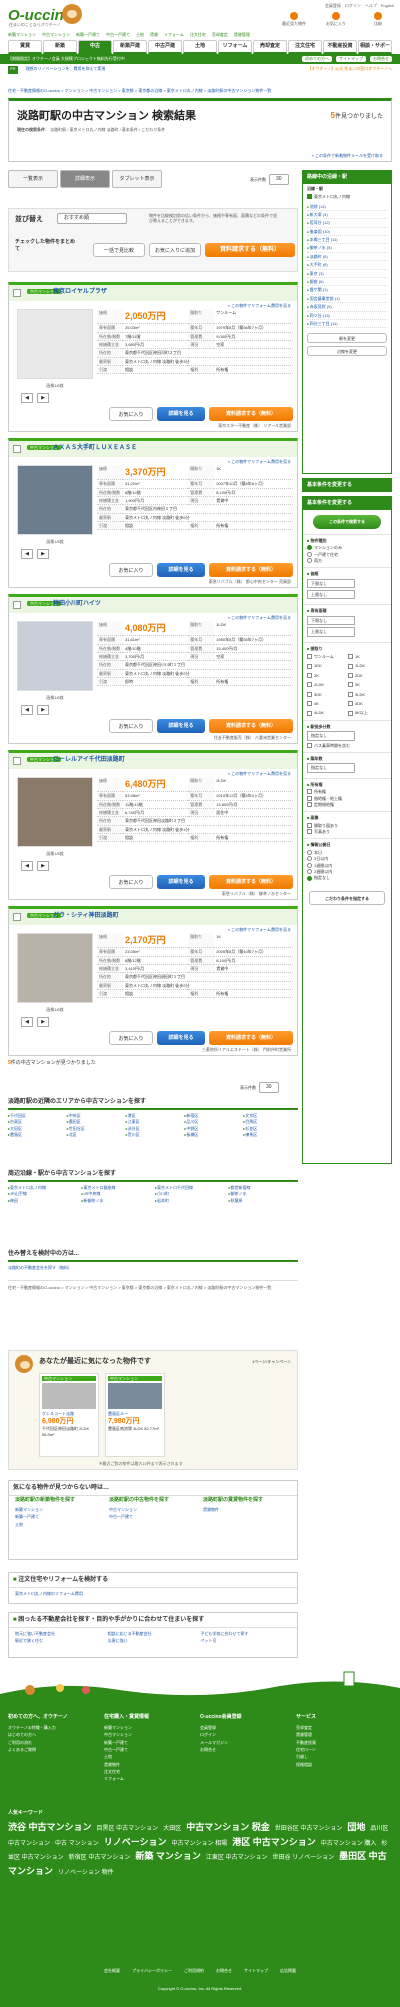  Describe the element at coordinates (338, 1749) in the screenshot. I see `footer-link: 住宅ローン` at that location.